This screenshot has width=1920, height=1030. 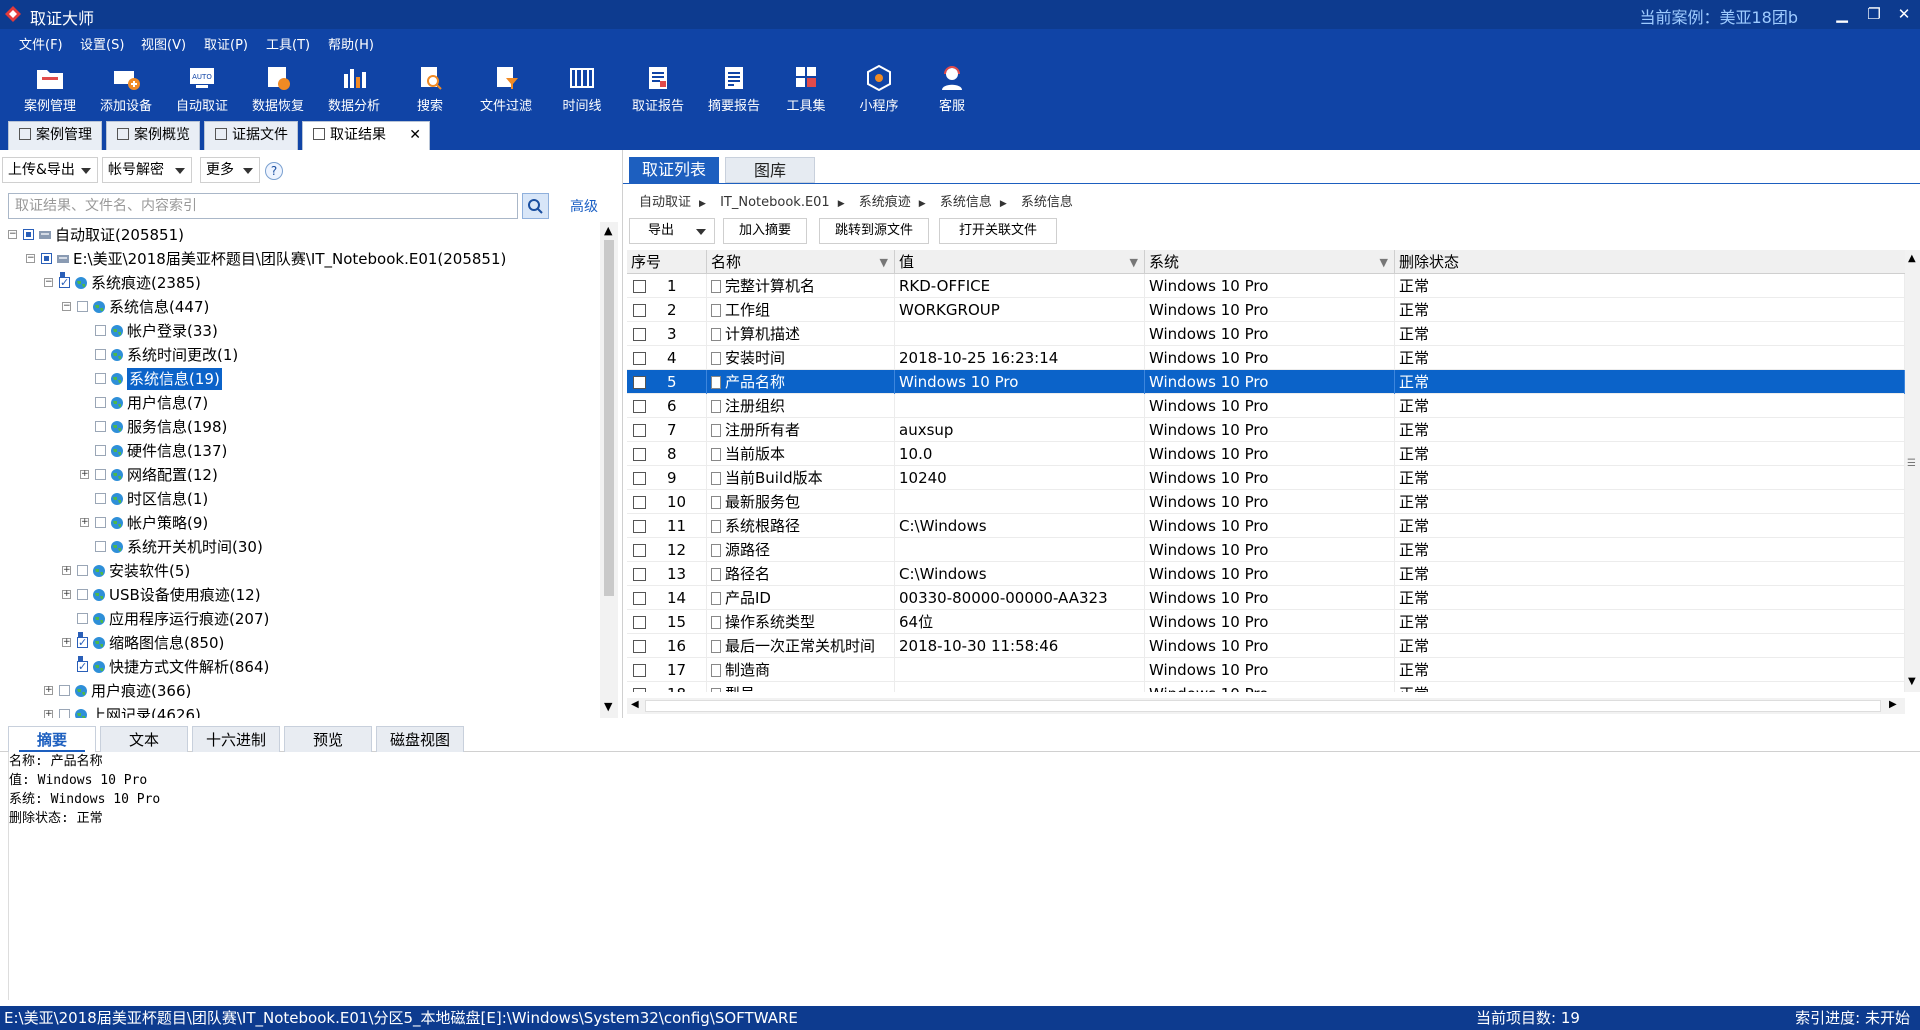 What do you see at coordinates (420, 739) in the screenshot?
I see `tab-disk-view: 磁盘视图` at bounding box center [420, 739].